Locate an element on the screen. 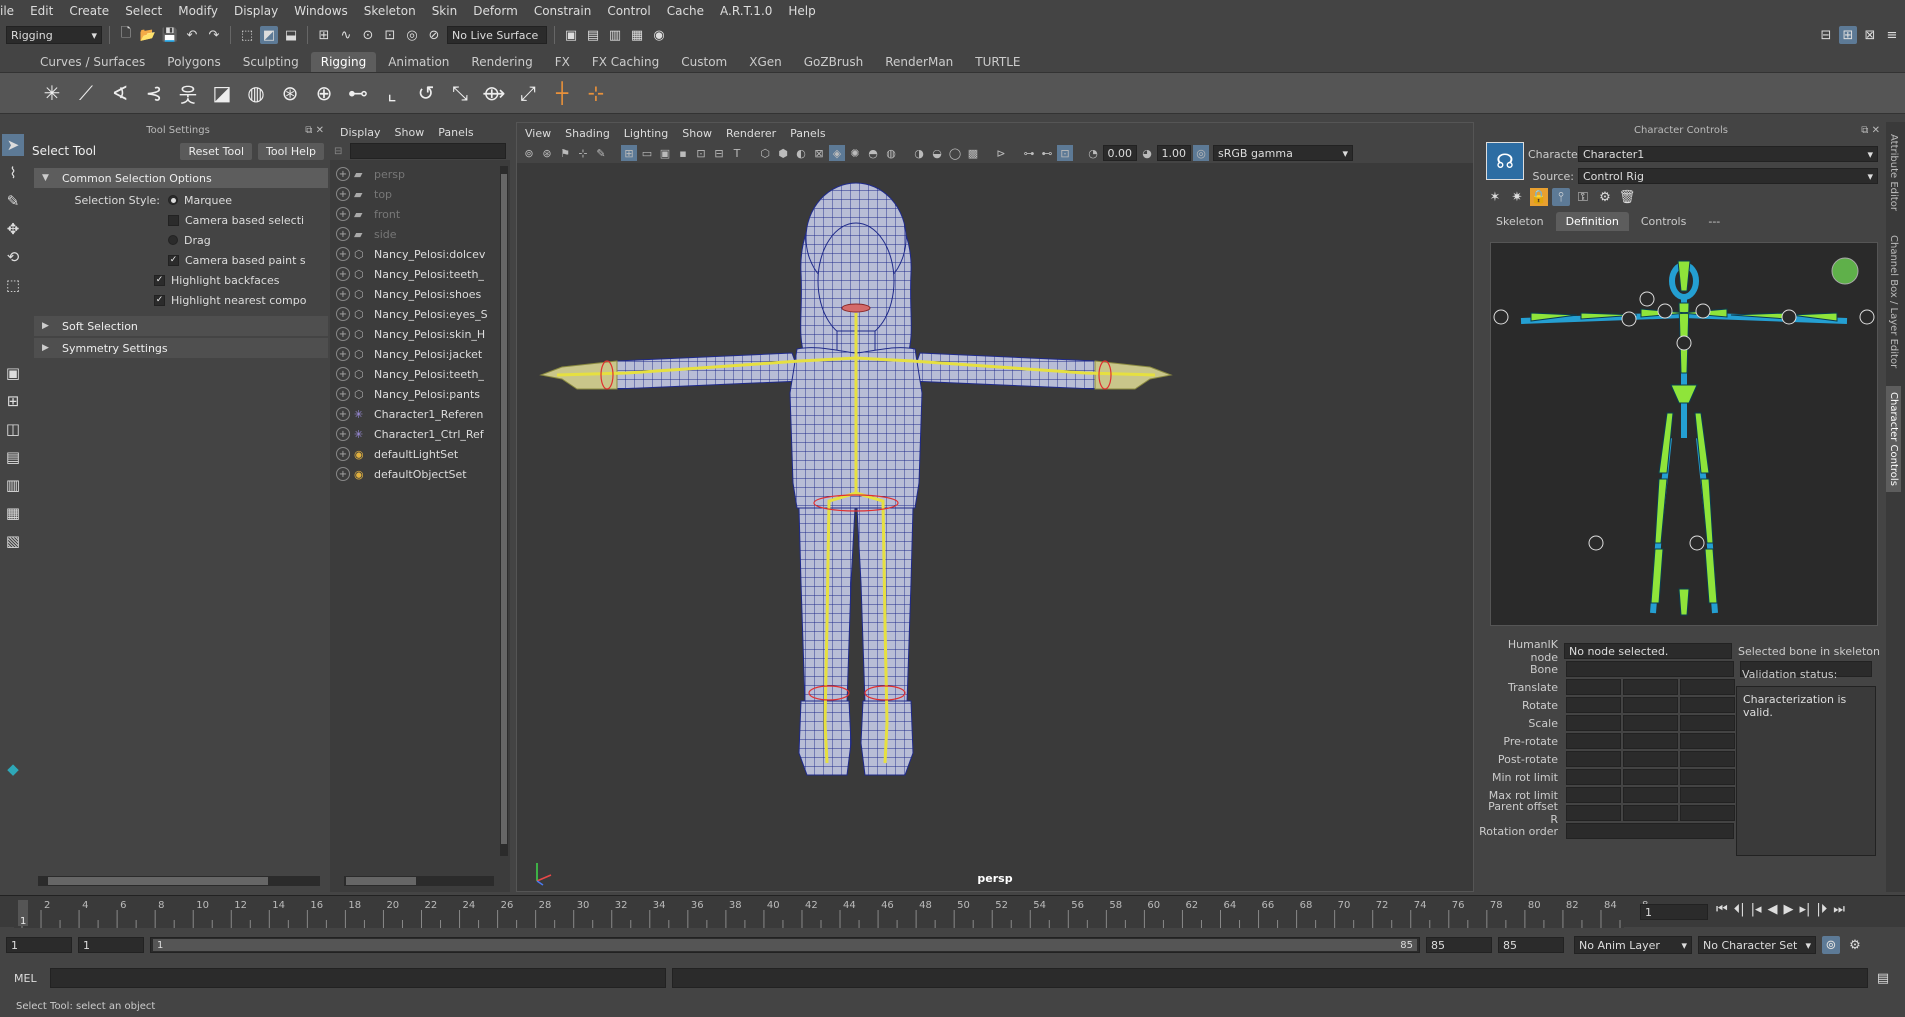  common-selection-header: ▼ Common Selection Options is located at coordinates (181, 178).